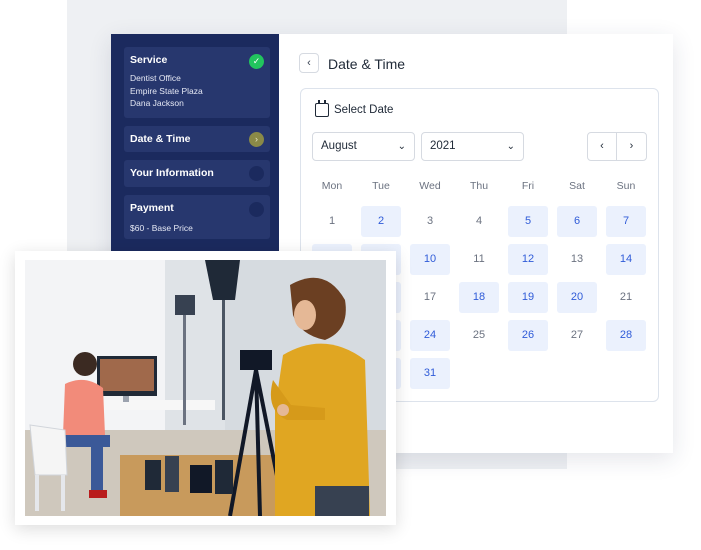 The width and height of the screenshot is (701, 550). I want to click on calendar-day-available: 14, so click(626, 259).